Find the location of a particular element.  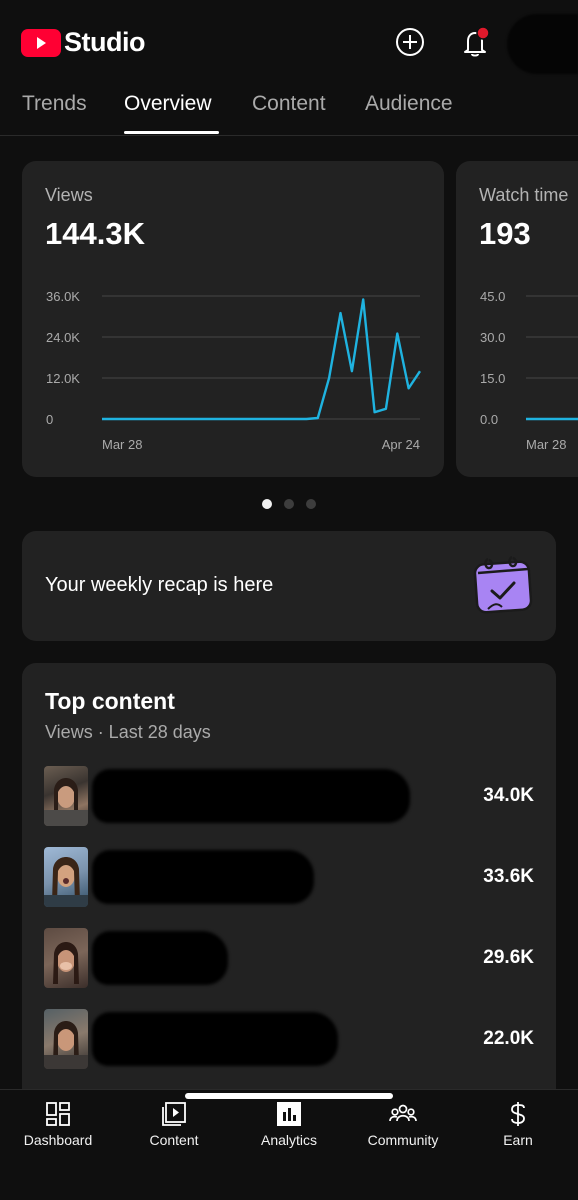

analytics-icon is located at coordinates (289, 1114).